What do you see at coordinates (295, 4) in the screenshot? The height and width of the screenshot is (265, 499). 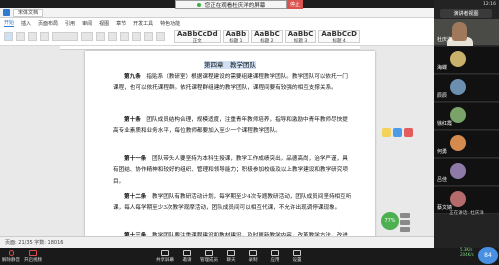 I see `stop-viewing-button: 停止` at bounding box center [295, 4].